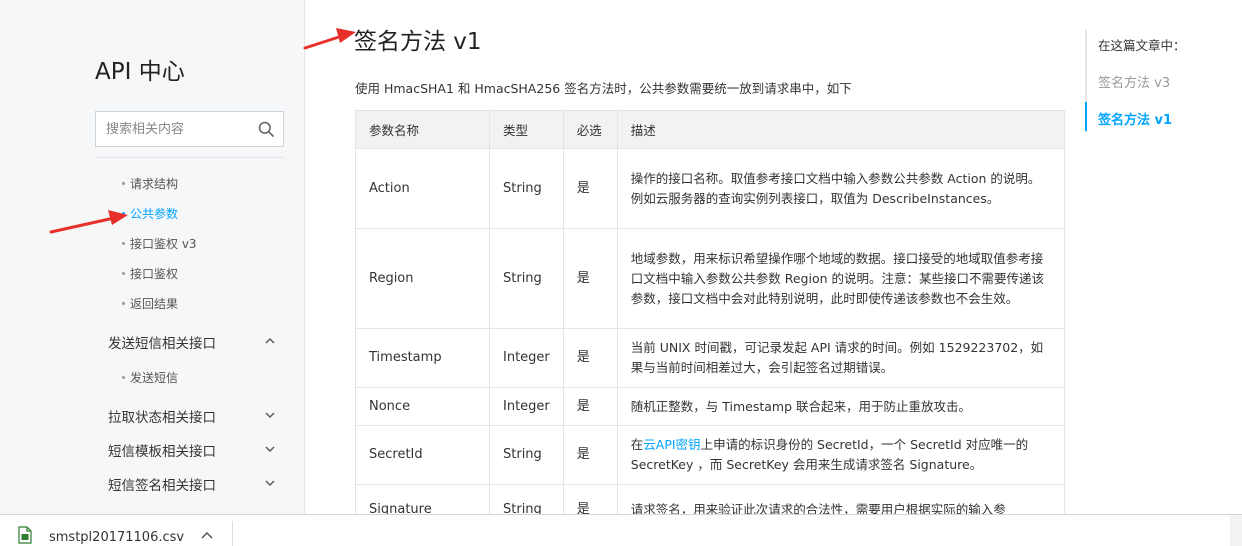  I want to click on sidebar-group-label: 拉取状态相关接口, so click(162, 418).